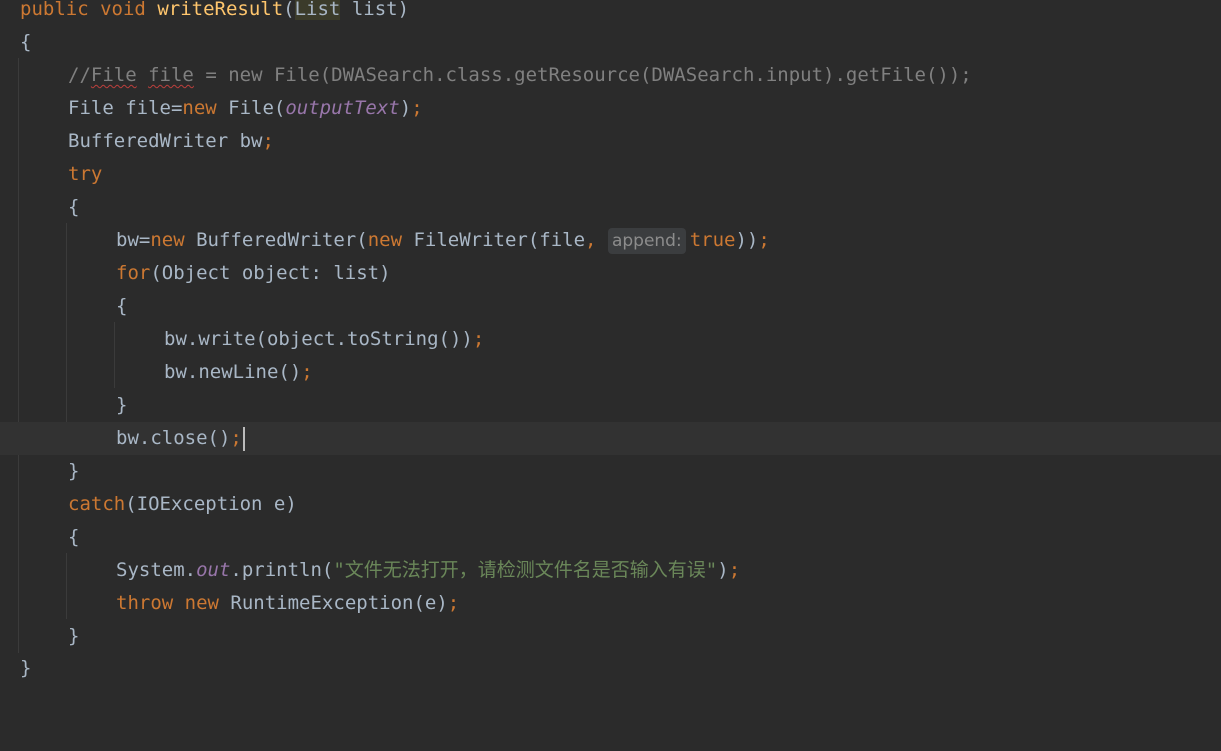 Image resolution: width=1221 pixels, height=751 pixels. Describe the element at coordinates (610, 273) in the screenshot. I see `code-line: for(Object object: list)` at that location.